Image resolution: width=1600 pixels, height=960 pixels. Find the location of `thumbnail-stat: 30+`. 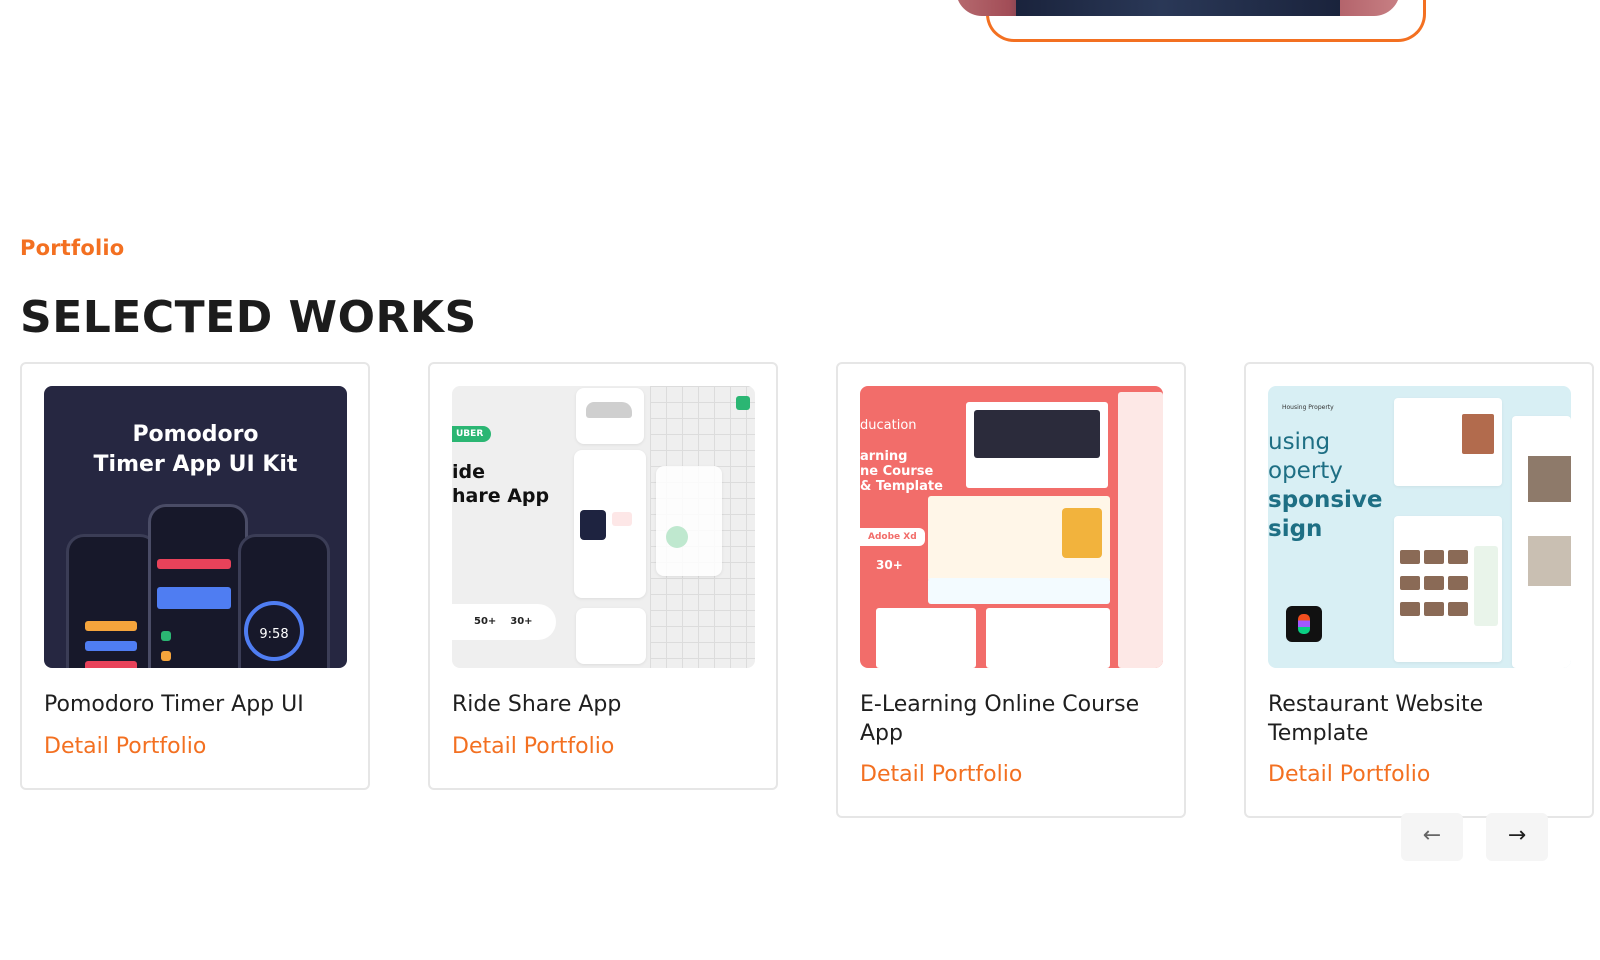

thumbnail-stat: 30+ is located at coordinates (889, 565).